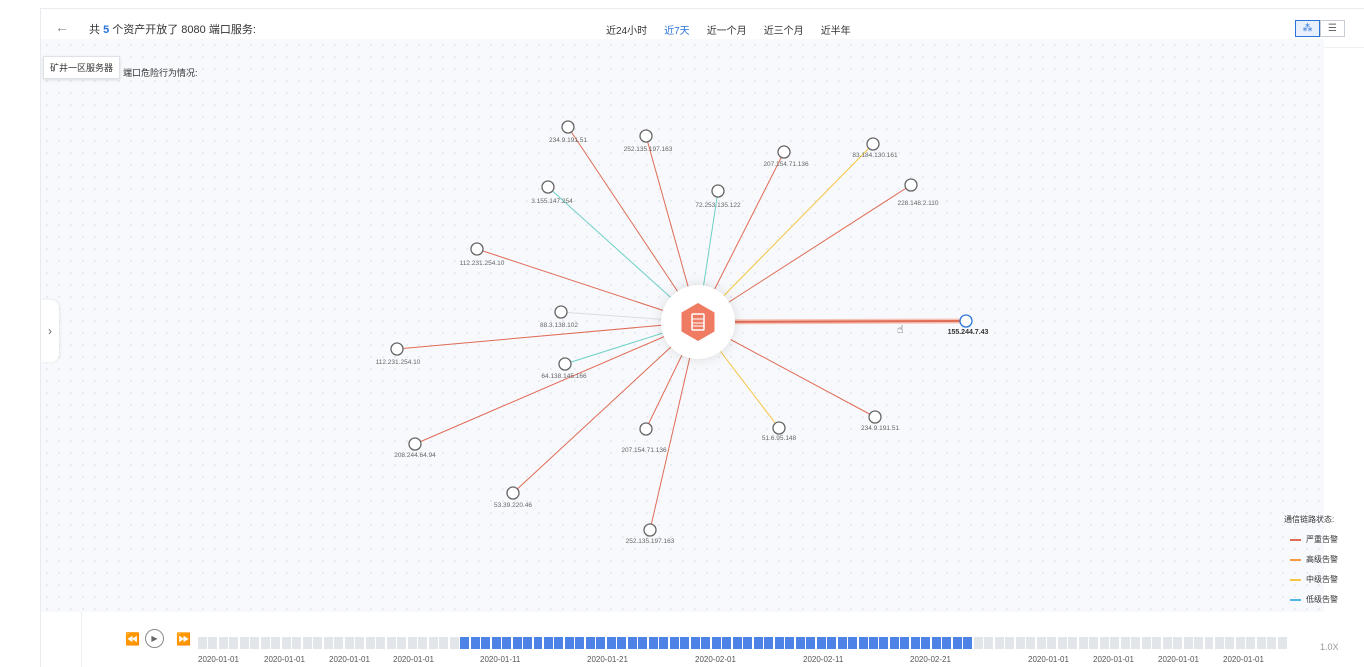 Image resolution: width=1364 pixels, height=667 pixels. What do you see at coordinates (132, 639) in the screenshot?
I see `rewind-icon: ⏪` at bounding box center [132, 639].